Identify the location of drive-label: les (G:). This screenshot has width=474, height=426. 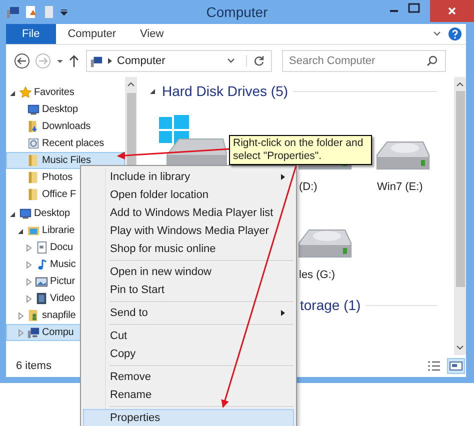
(317, 275).